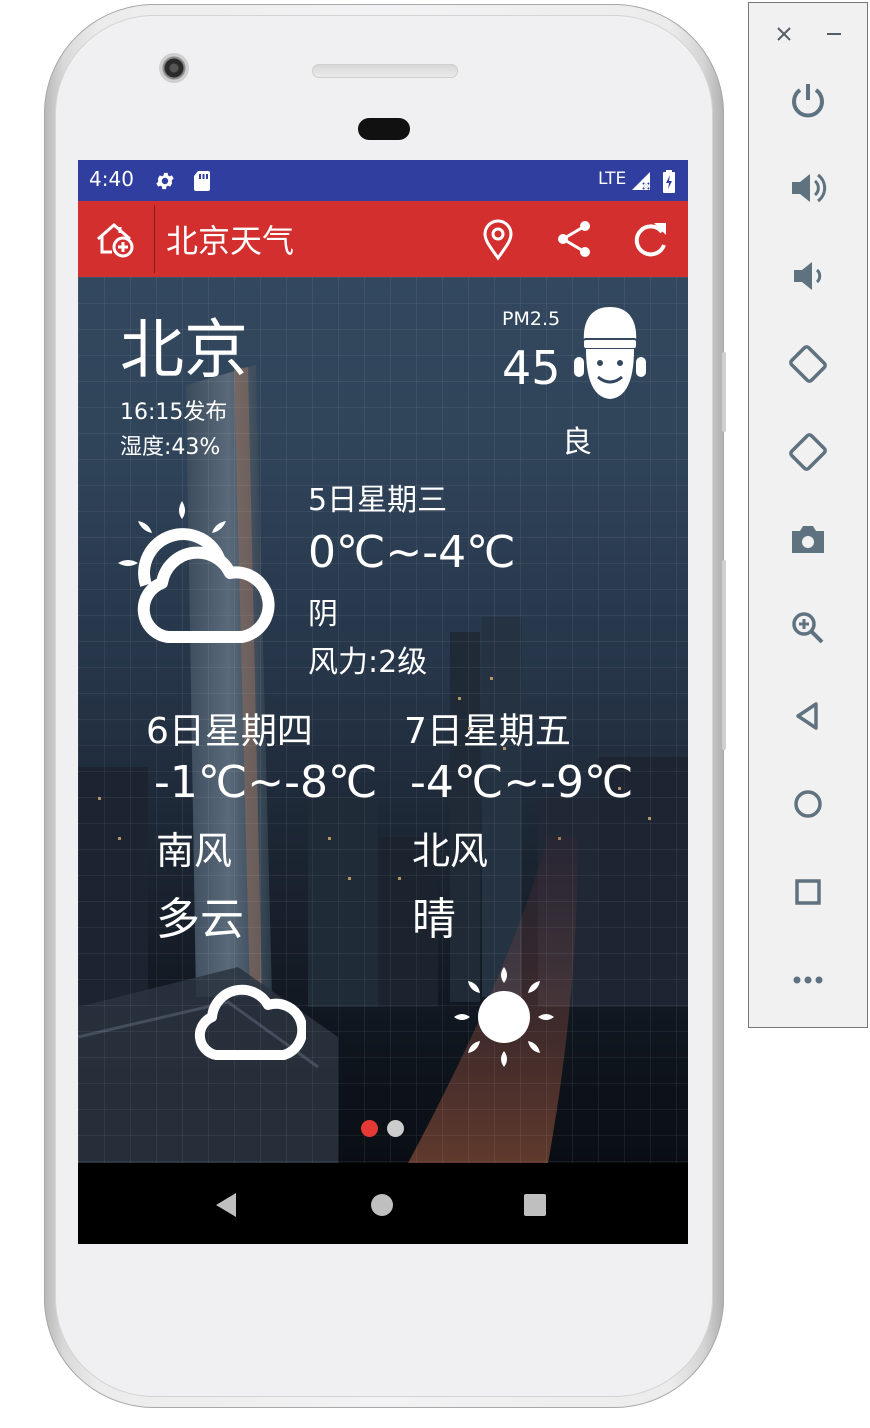 The width and height of the screenshot is (870, 1428). What do you see at coordinates (383, 180) in the screenshot?
I see `status-bar: 4:40 LTE` at bounding box center [383, 180].